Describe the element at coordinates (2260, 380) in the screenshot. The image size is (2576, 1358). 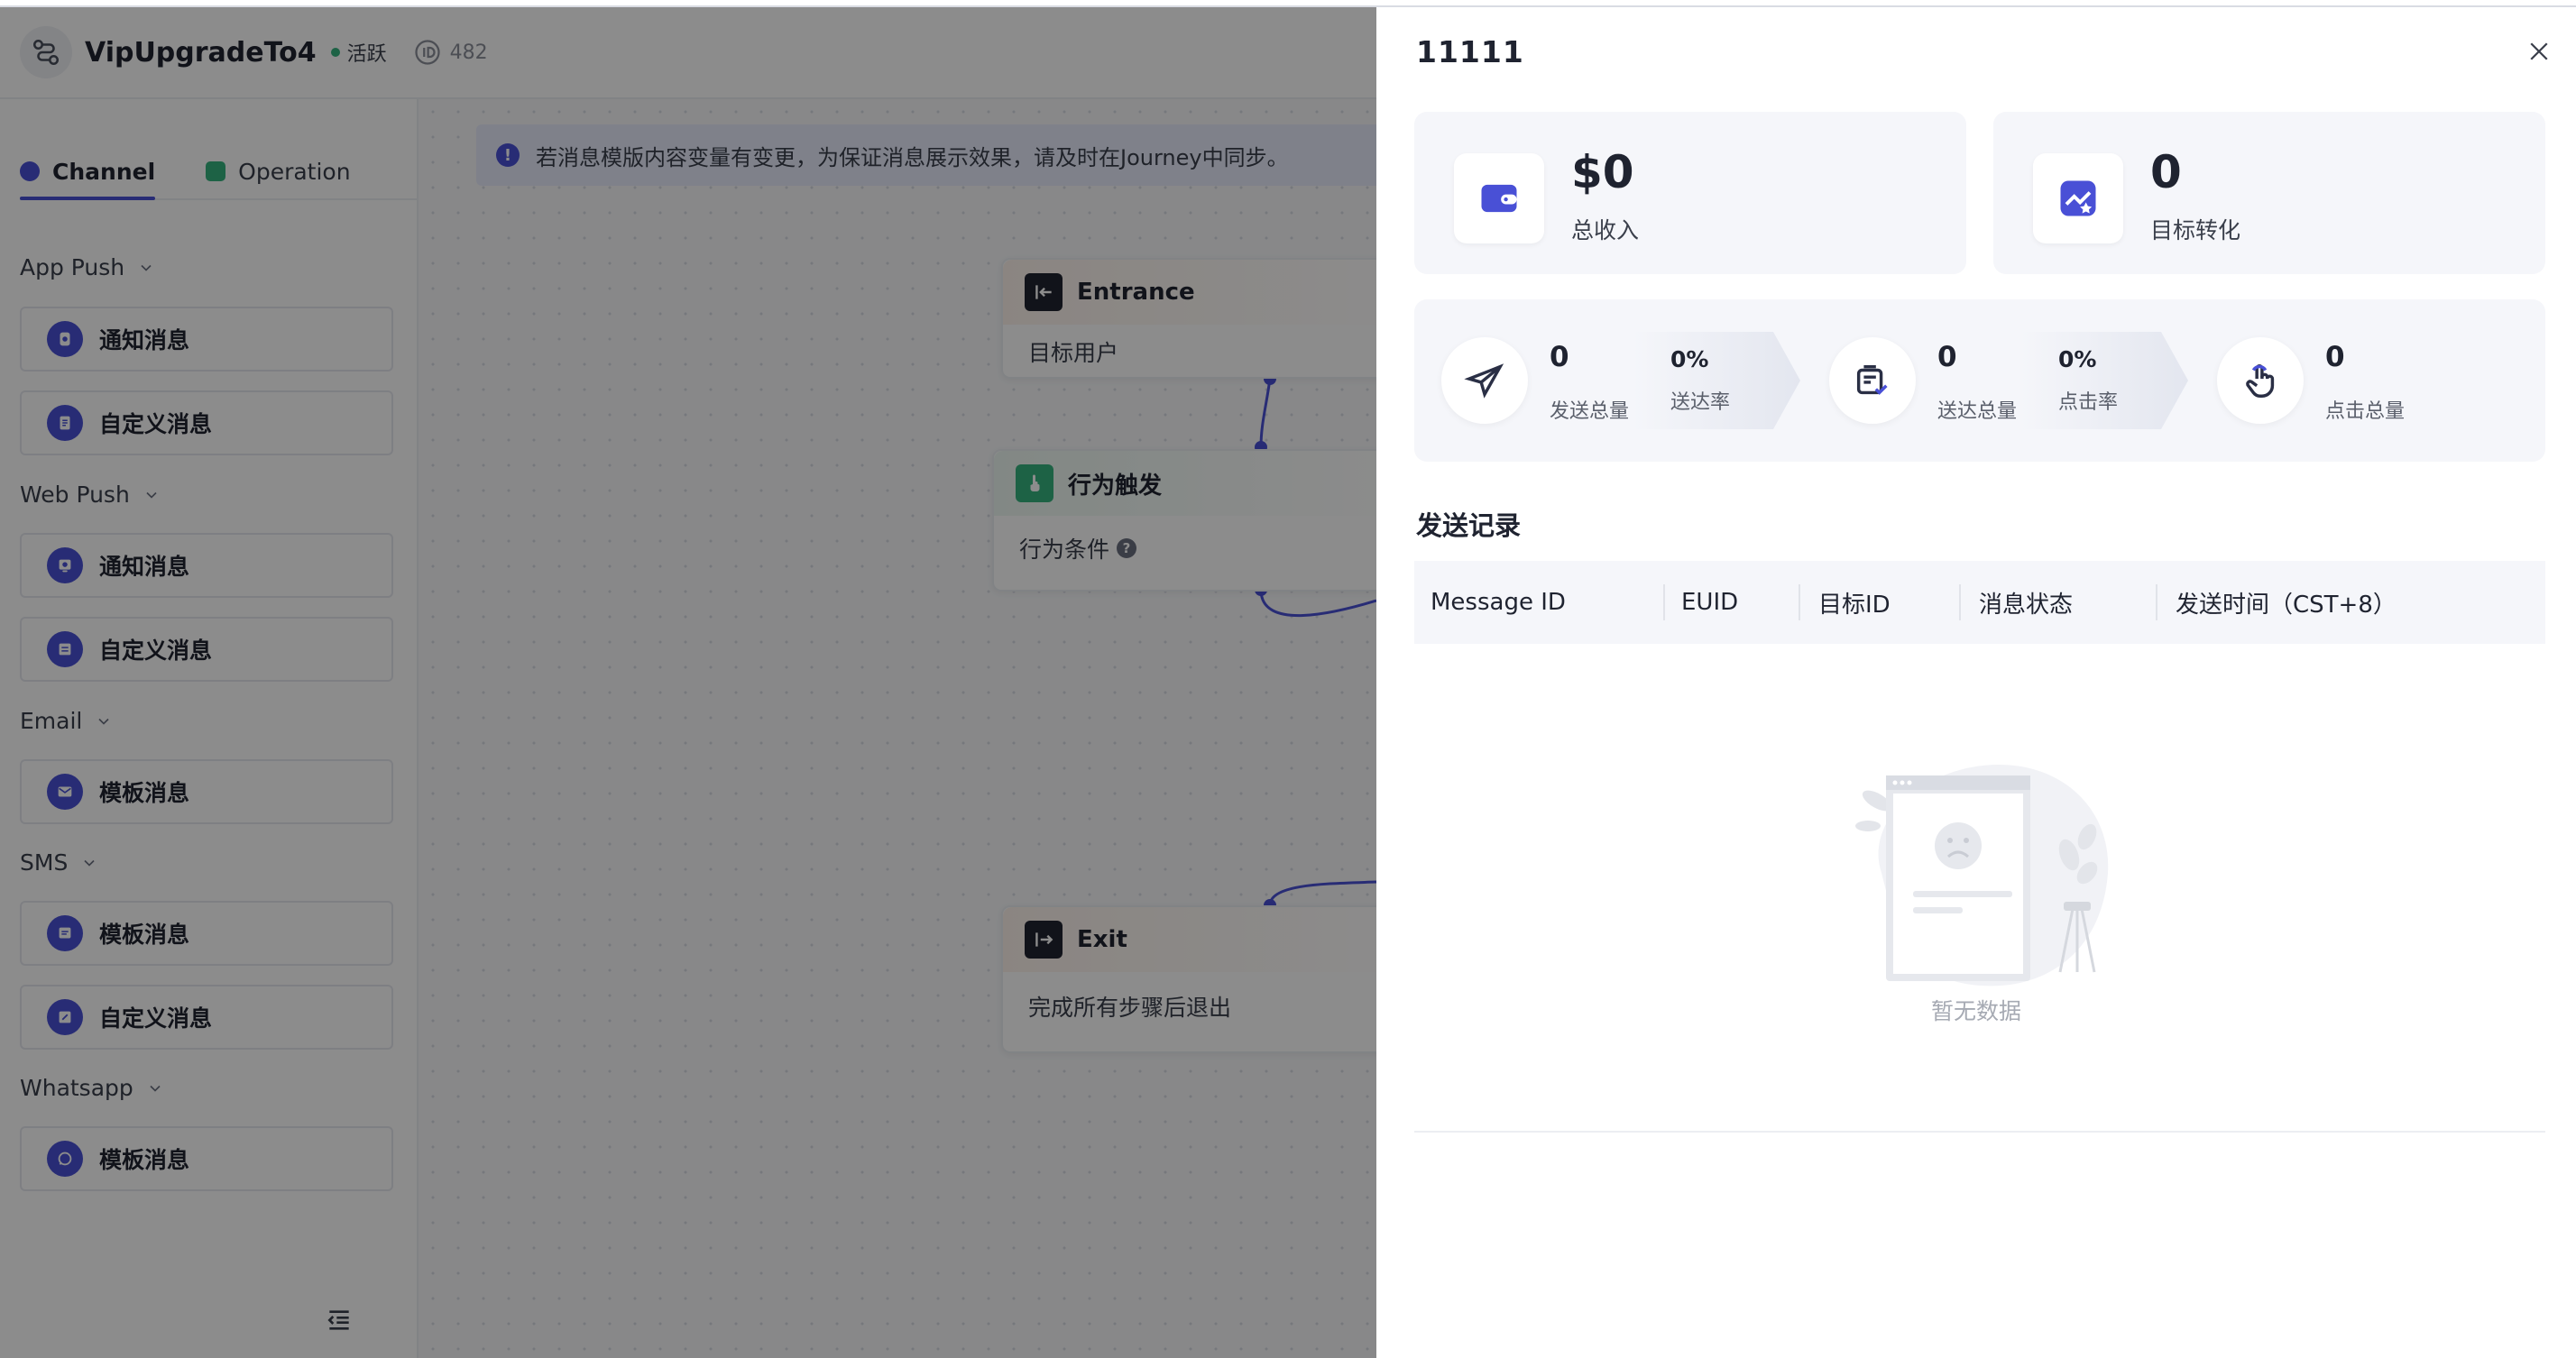
I see `hand-tap-icon` at that location.